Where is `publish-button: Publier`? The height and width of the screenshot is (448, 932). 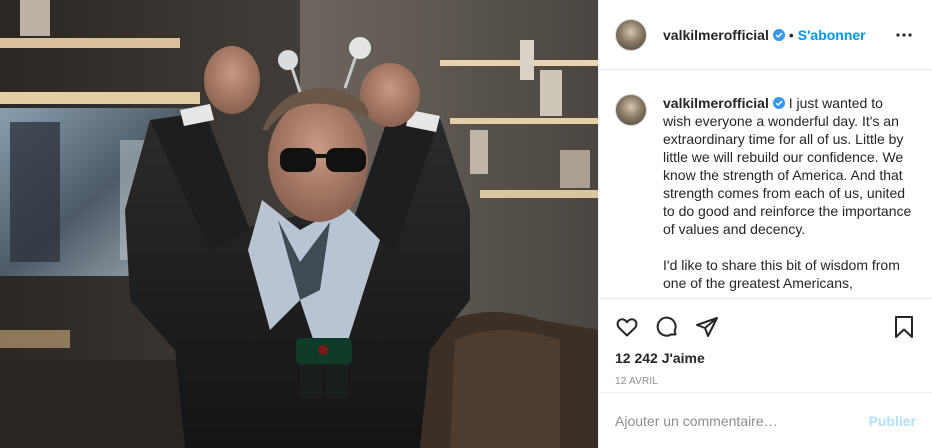 publish-button: Publier is located at coordinates (892, 421).